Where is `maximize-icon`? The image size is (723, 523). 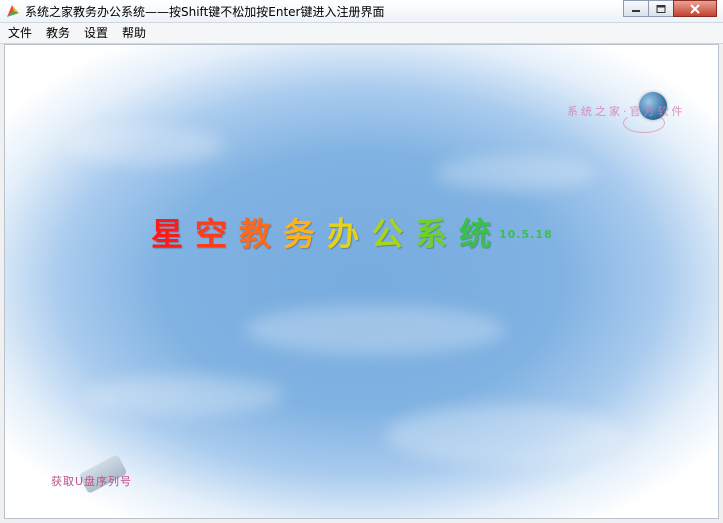 maximize-icon is located at coordinates (661, 8).